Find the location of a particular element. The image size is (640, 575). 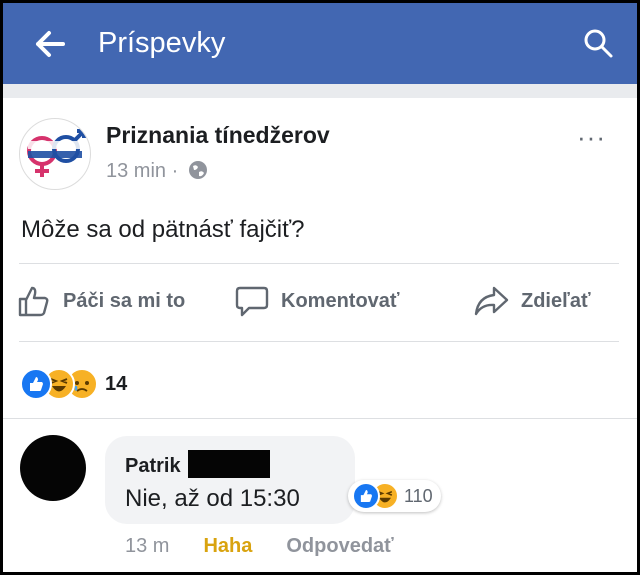

post-meta: 13 min · is located at coordinates (157, 171).